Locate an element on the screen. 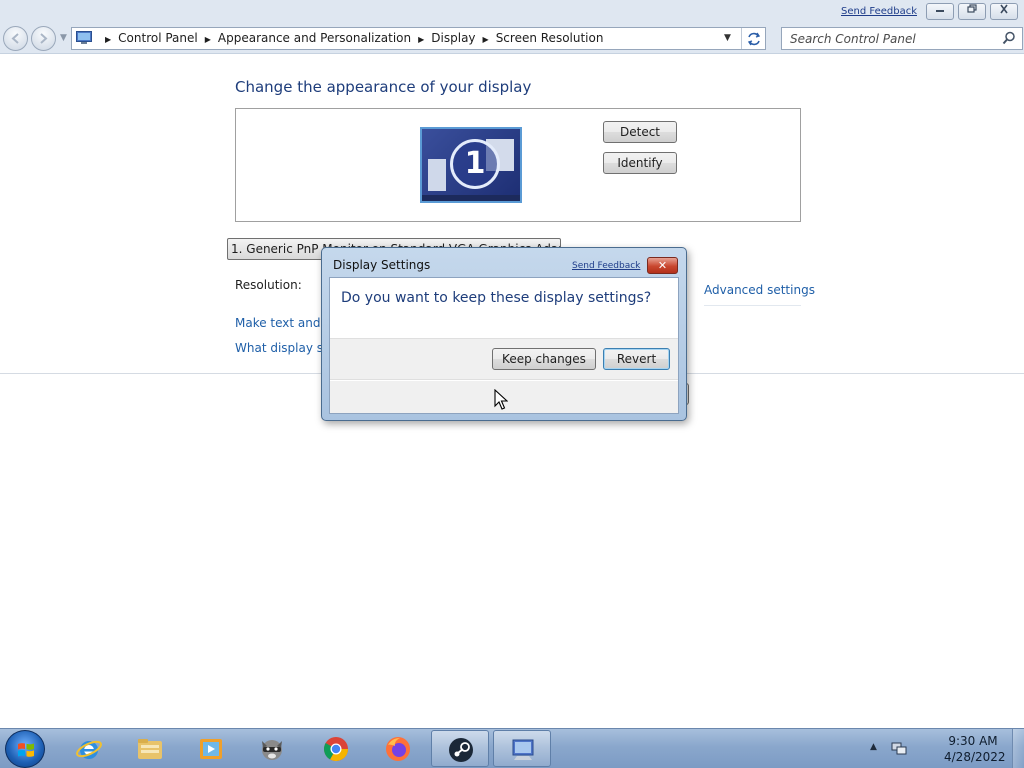 The width and height of the screenshot is (1024, 768). display-settings-help-link: What display settings should I choose? is located at coordinates (278, 348).